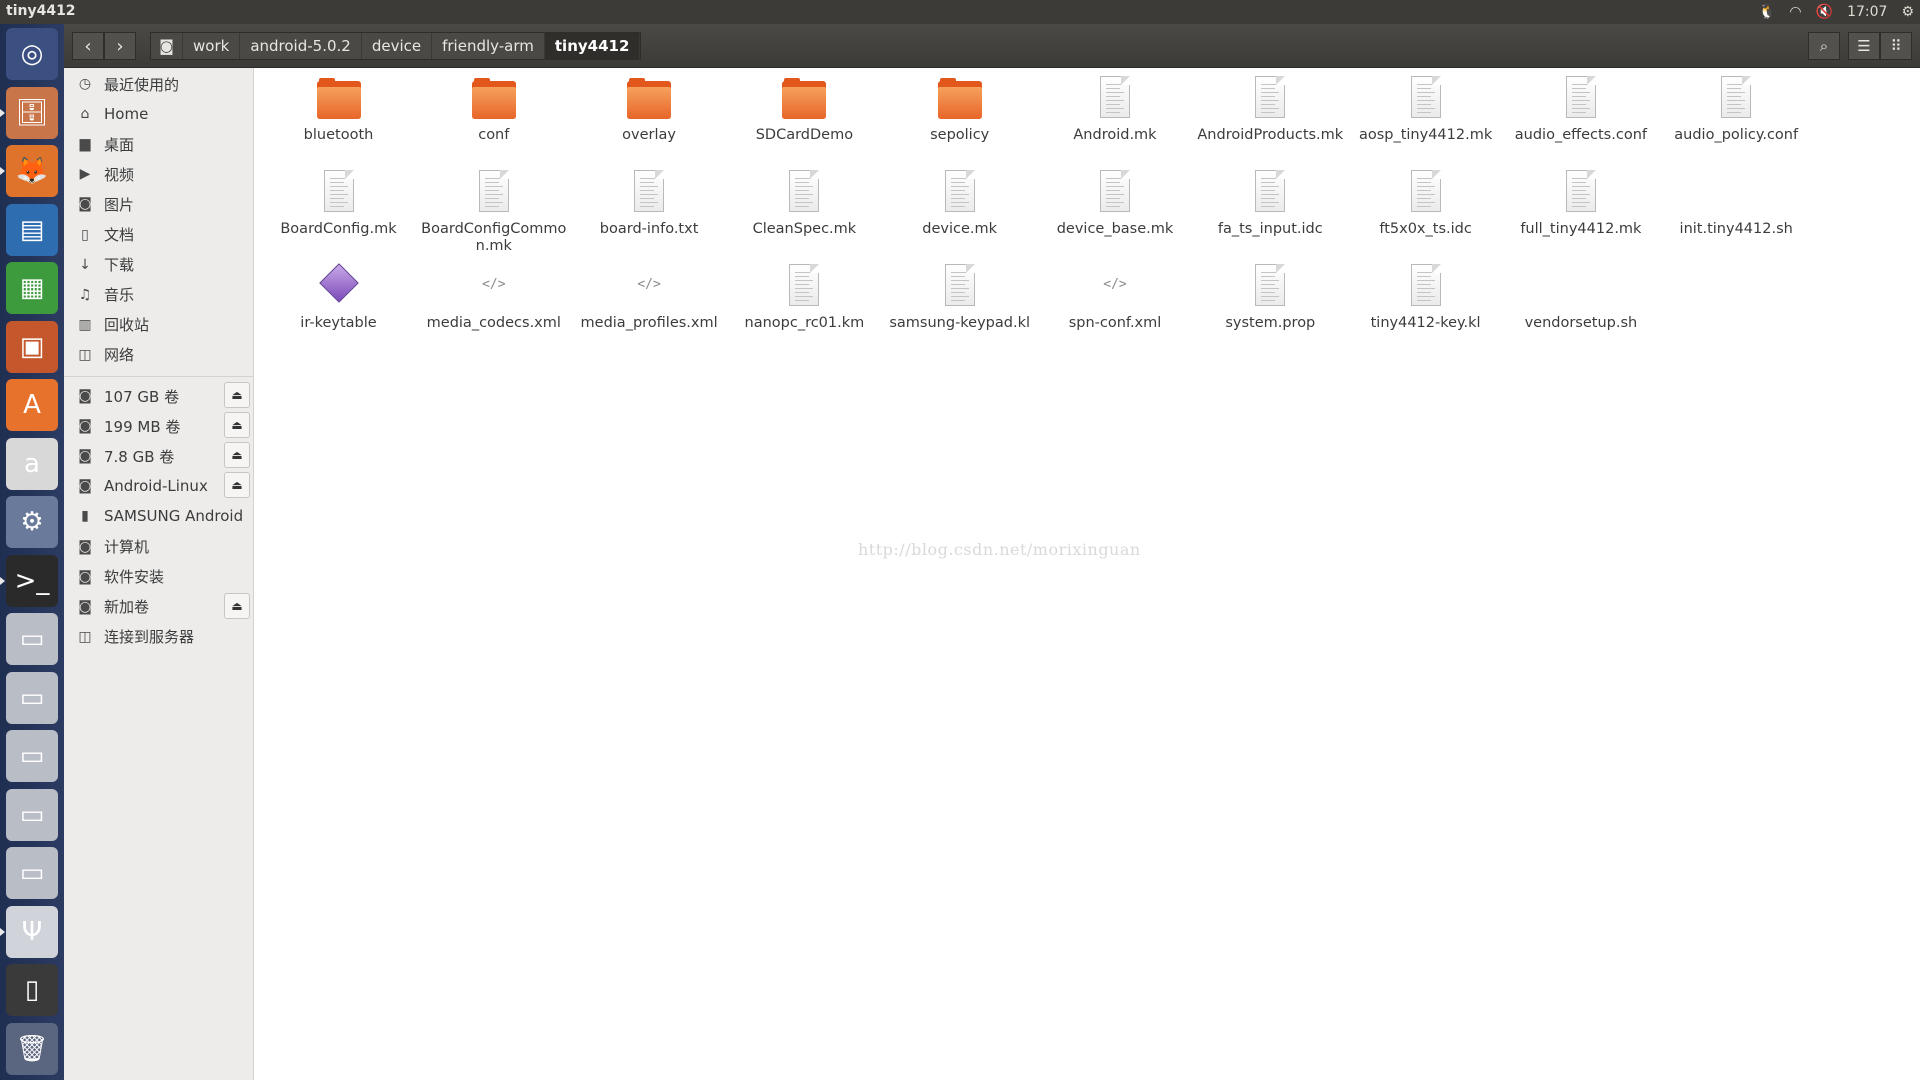  What do you see at coordinates (159, 577) in the screenshot?
I see `sidebar-device-6: ◙ 软件安装` at bounding box center [159, 577].